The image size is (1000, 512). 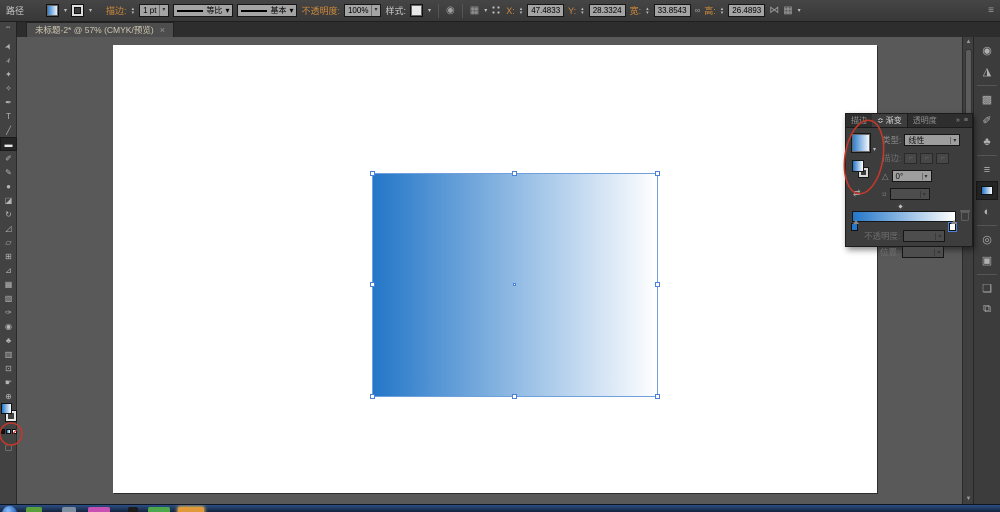 What do you see at coordinates (572, 11) in the screenshot?
I see `y-label: Y:` at bounding box center [572, 11].